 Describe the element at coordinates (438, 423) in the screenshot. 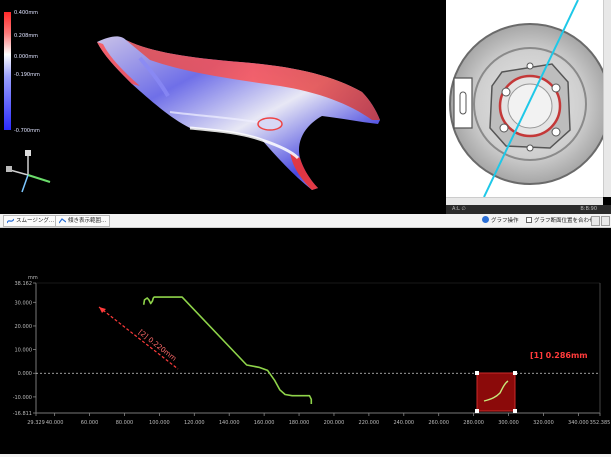

I see `x-tick-label: 260.000` at that location.